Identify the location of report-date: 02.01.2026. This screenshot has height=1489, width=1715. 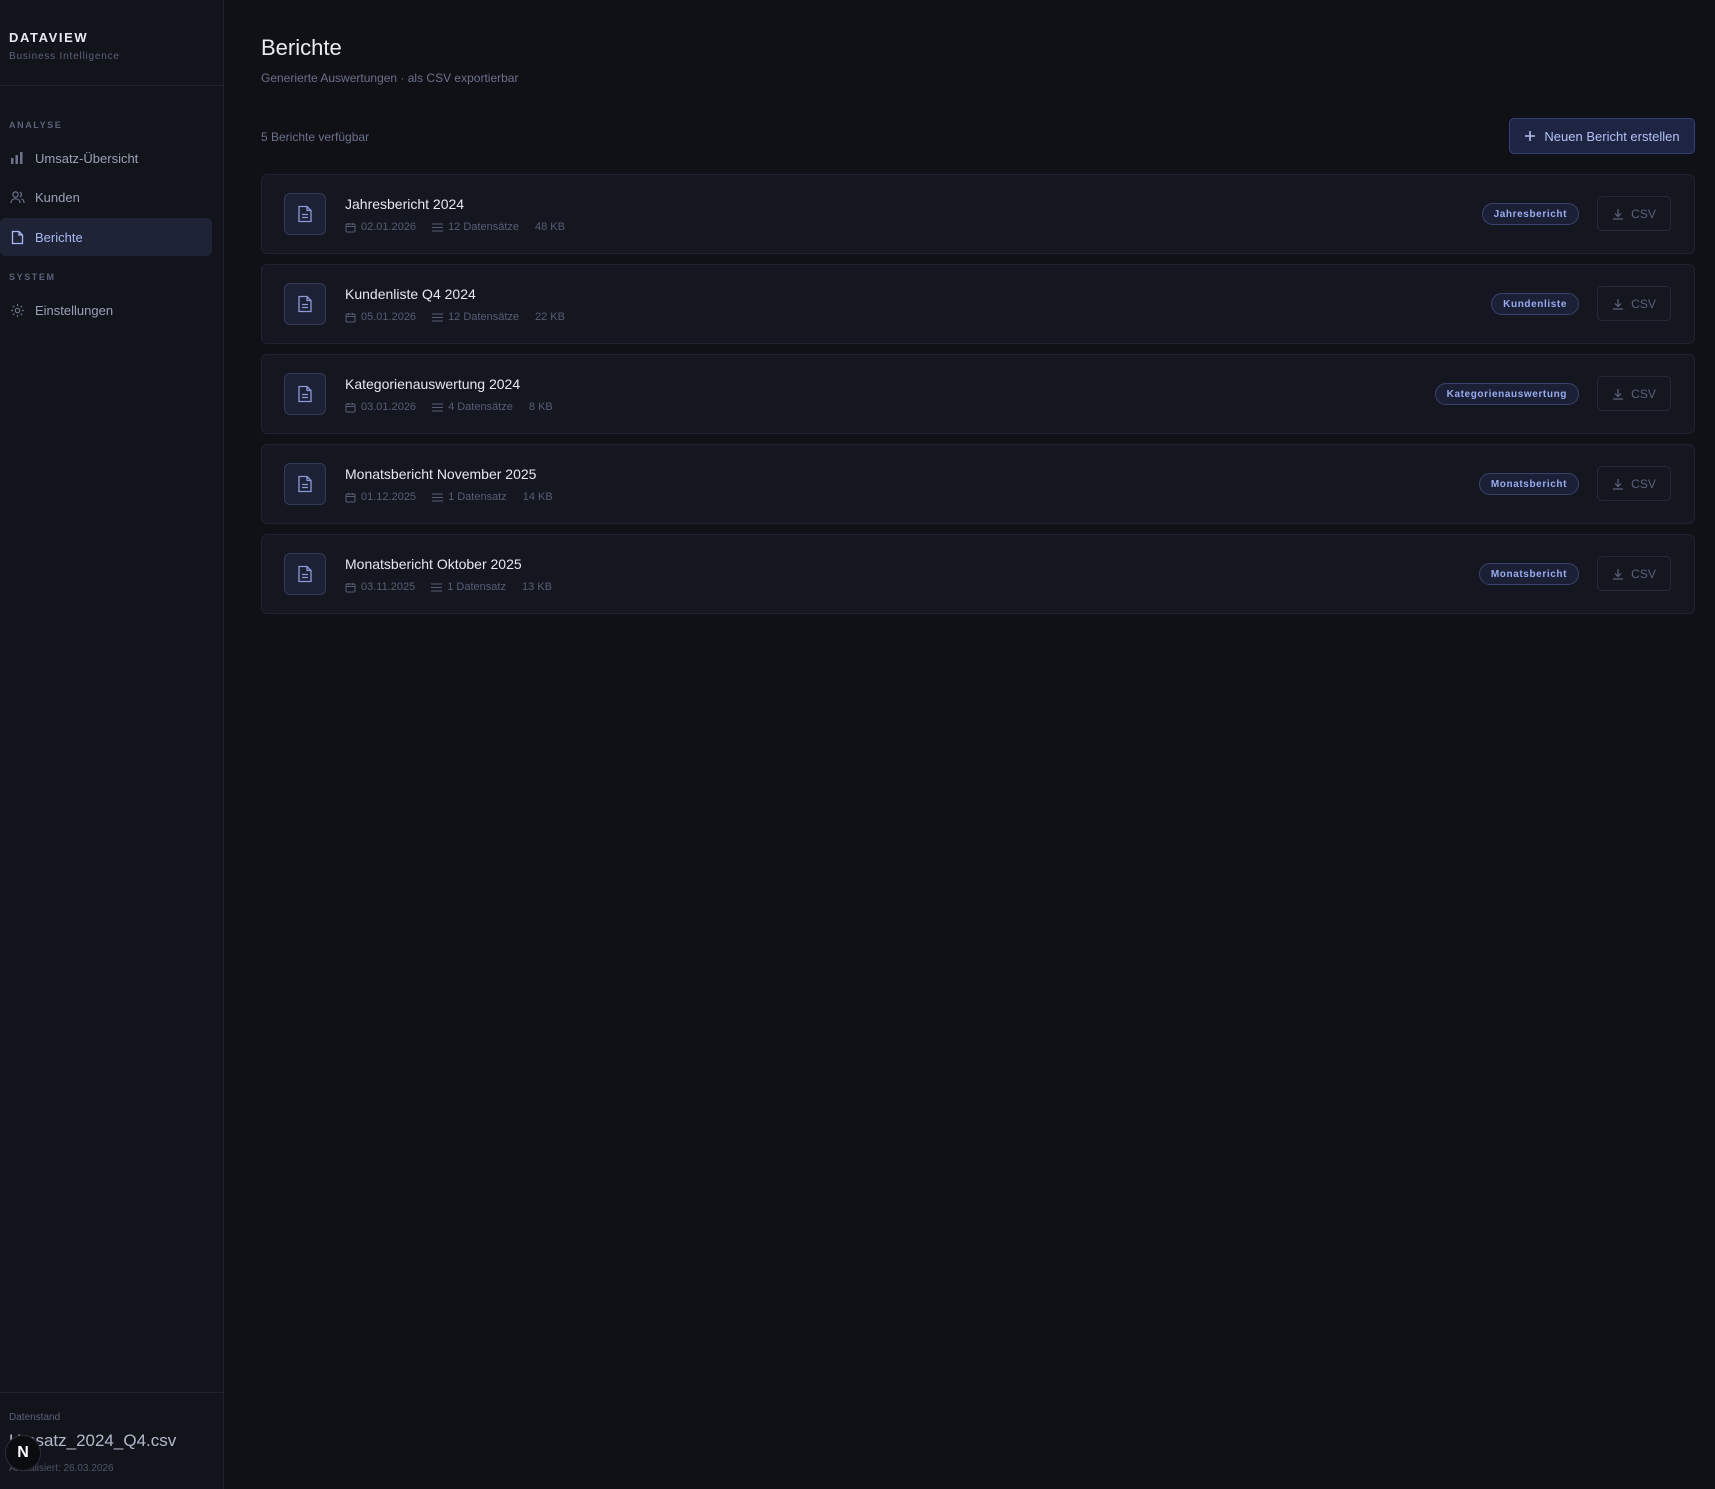
(389, 227).